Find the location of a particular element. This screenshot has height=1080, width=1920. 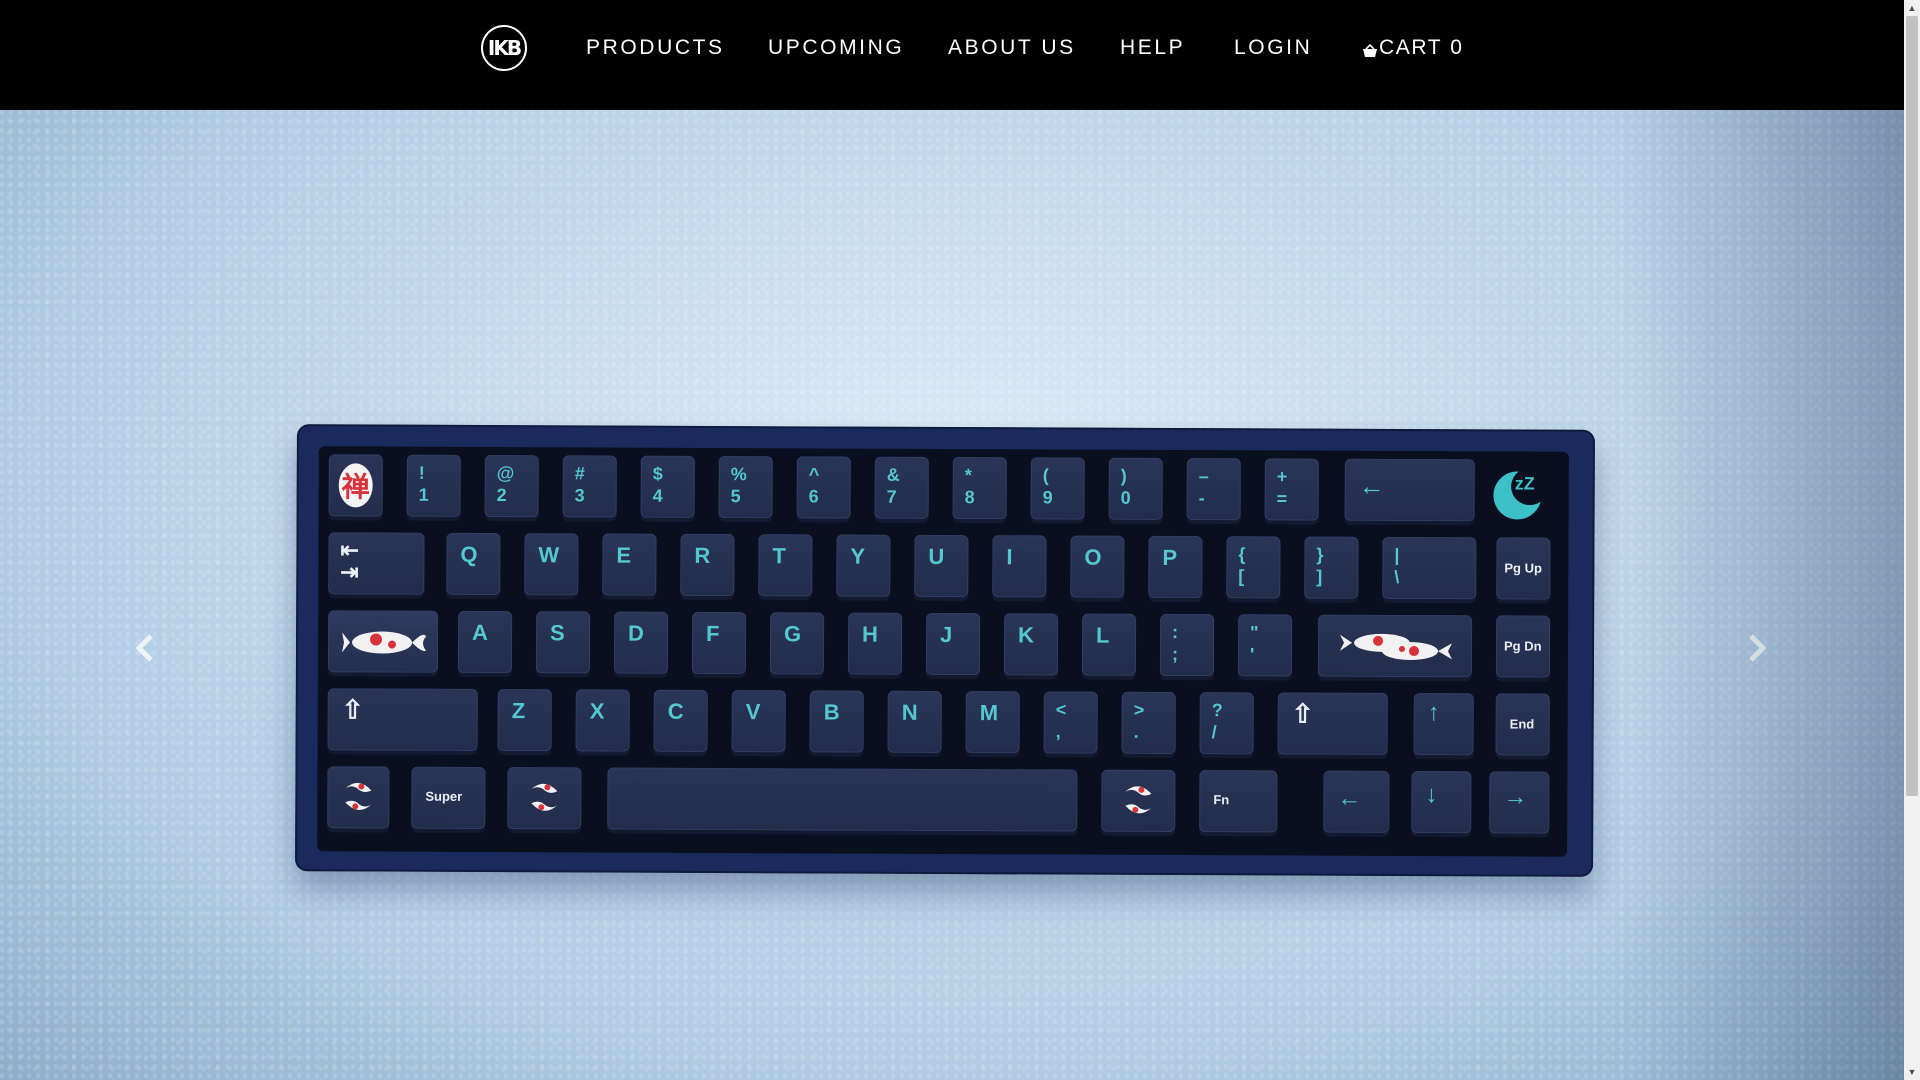

key-7: & 7 is located at coordinates (901, 487).